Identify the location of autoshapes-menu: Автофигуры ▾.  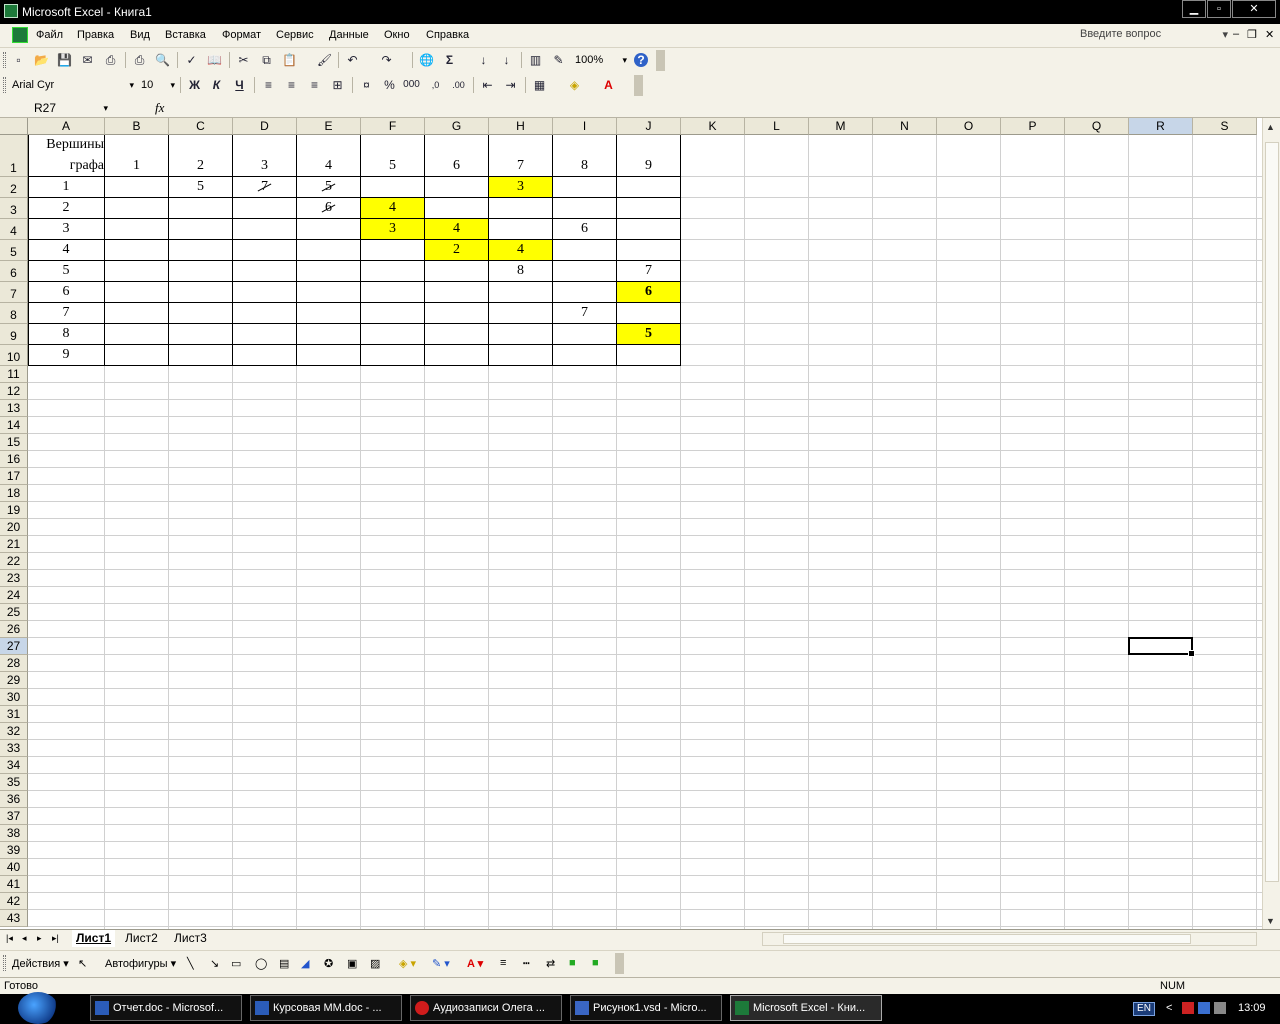
(140, 963).